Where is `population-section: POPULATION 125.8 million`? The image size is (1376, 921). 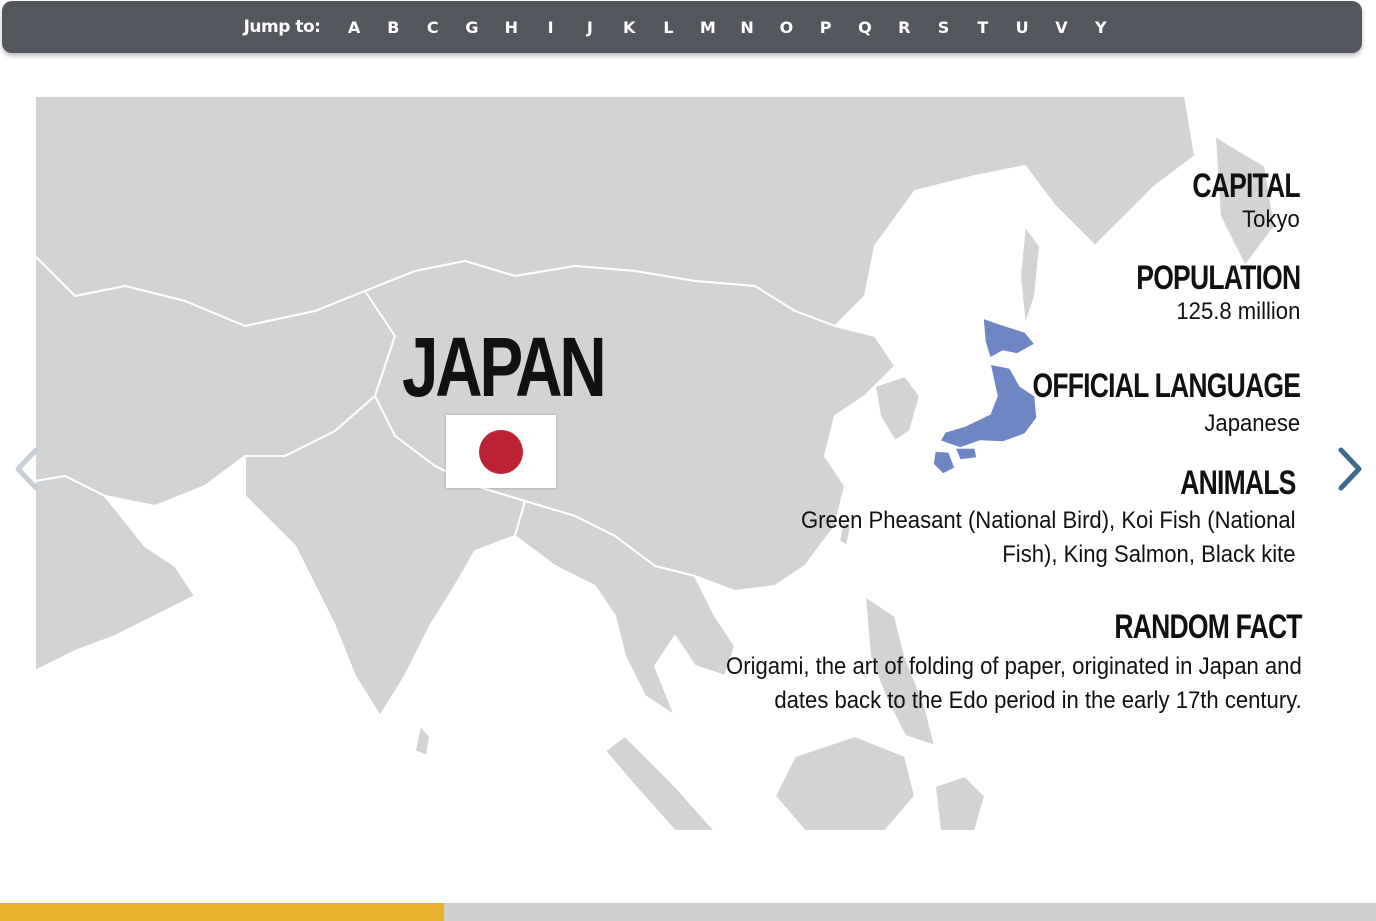
population-section: POPULATION 125.8 million is located at coordinates (1195, 294).